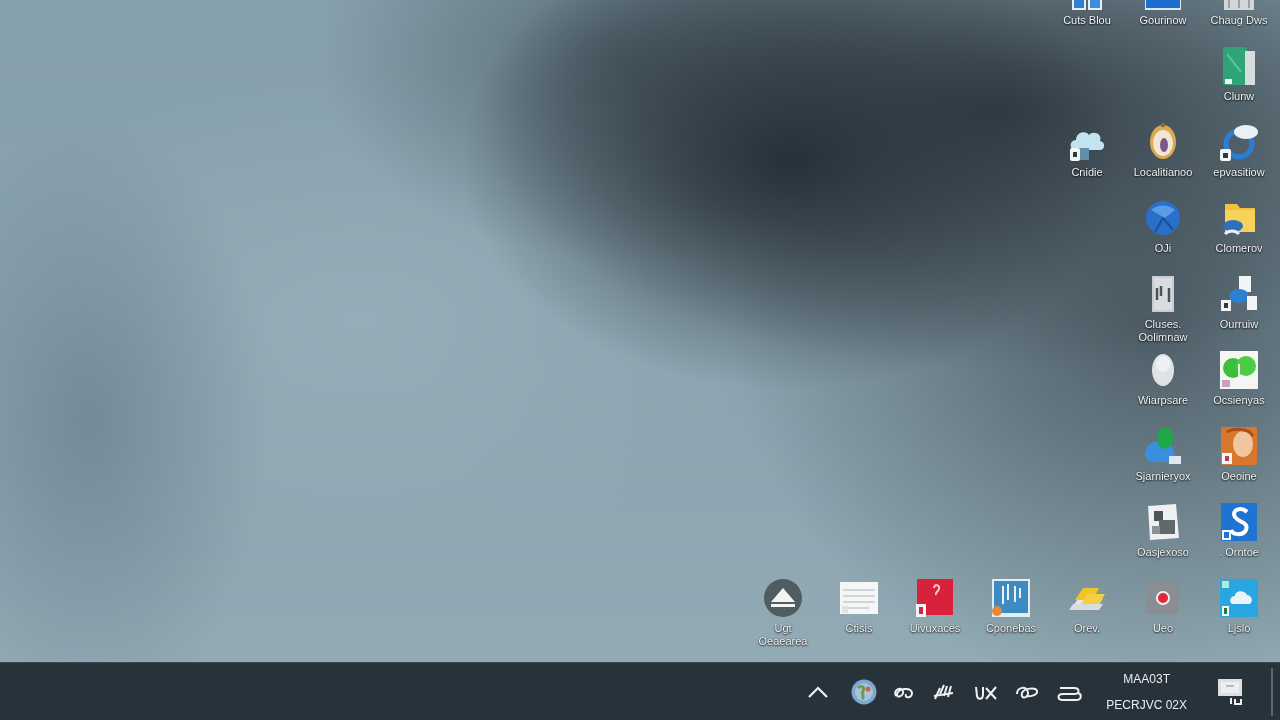 This screenshot has width=1280, height=720. I want to click on desktop-shortcut: Cponebas, so click(1011, 604).